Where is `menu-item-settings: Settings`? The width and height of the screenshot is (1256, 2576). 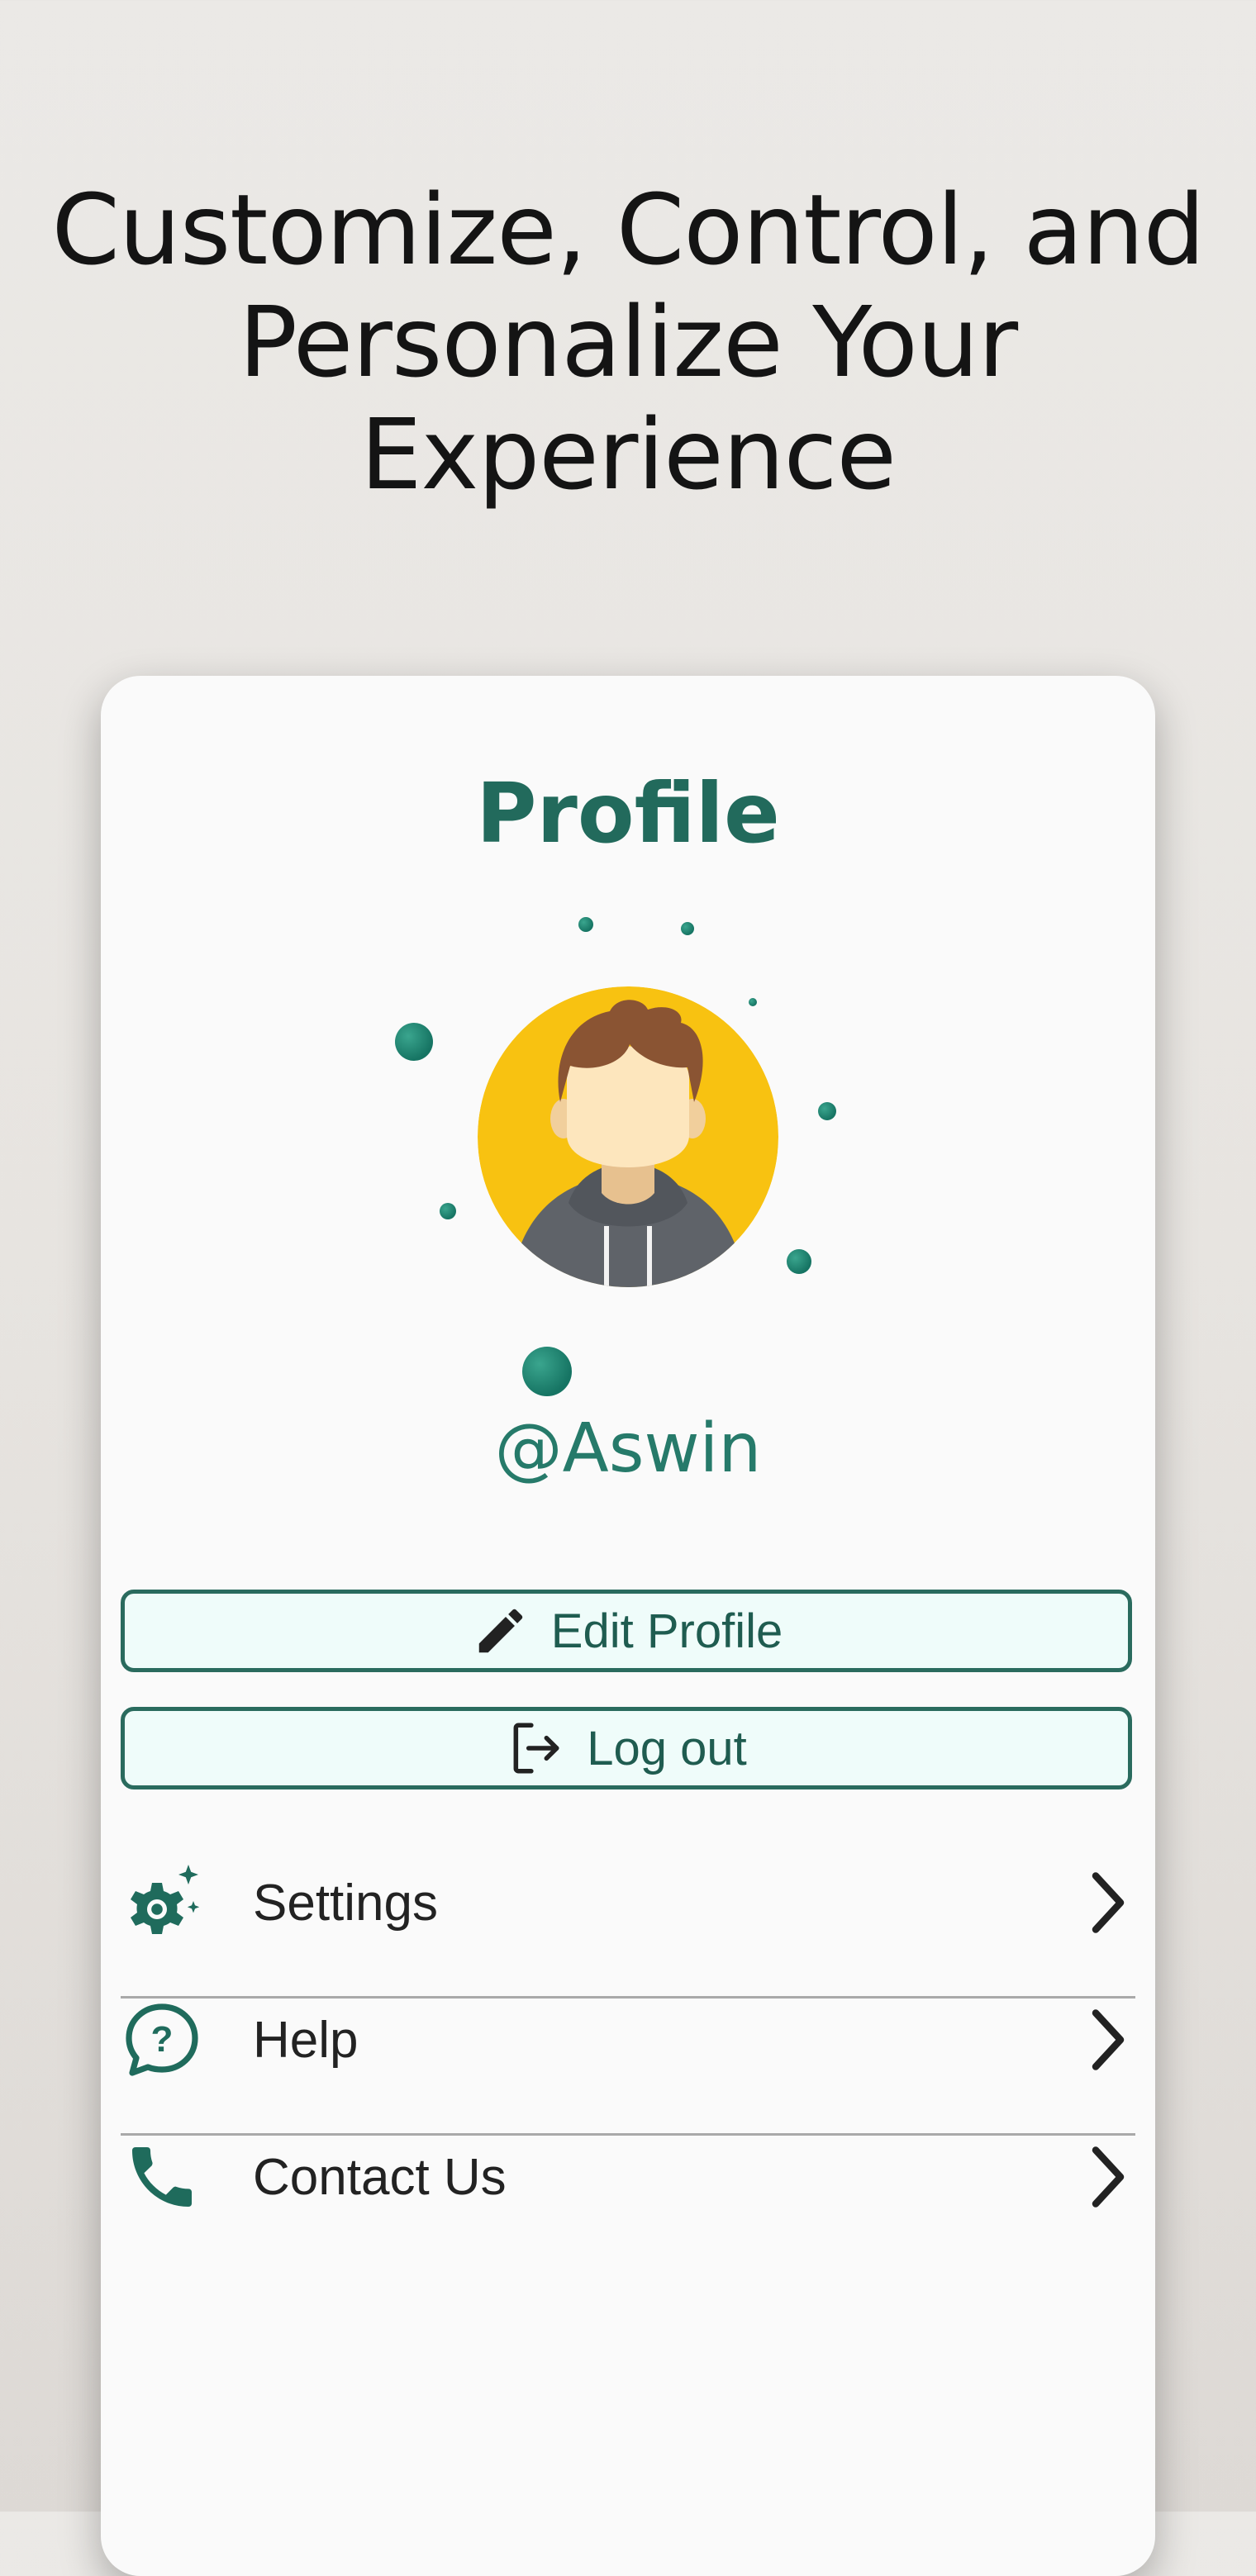
menu-item-settings: Settings is located at coordinates (629, 1902).